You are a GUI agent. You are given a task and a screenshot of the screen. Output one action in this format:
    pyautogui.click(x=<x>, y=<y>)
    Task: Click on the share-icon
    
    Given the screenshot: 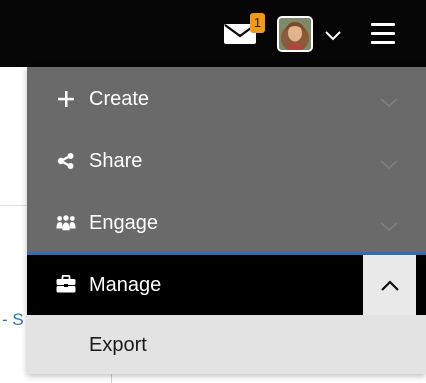 What is the action you would take?
    pyautogui.click(x=66, y=161)
    